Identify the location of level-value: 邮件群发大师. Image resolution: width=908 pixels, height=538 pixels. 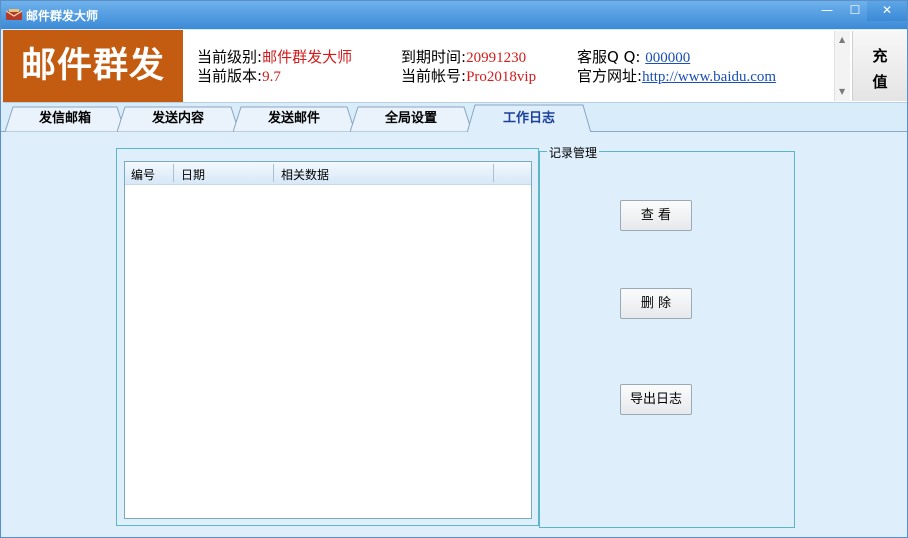
(307, 57).